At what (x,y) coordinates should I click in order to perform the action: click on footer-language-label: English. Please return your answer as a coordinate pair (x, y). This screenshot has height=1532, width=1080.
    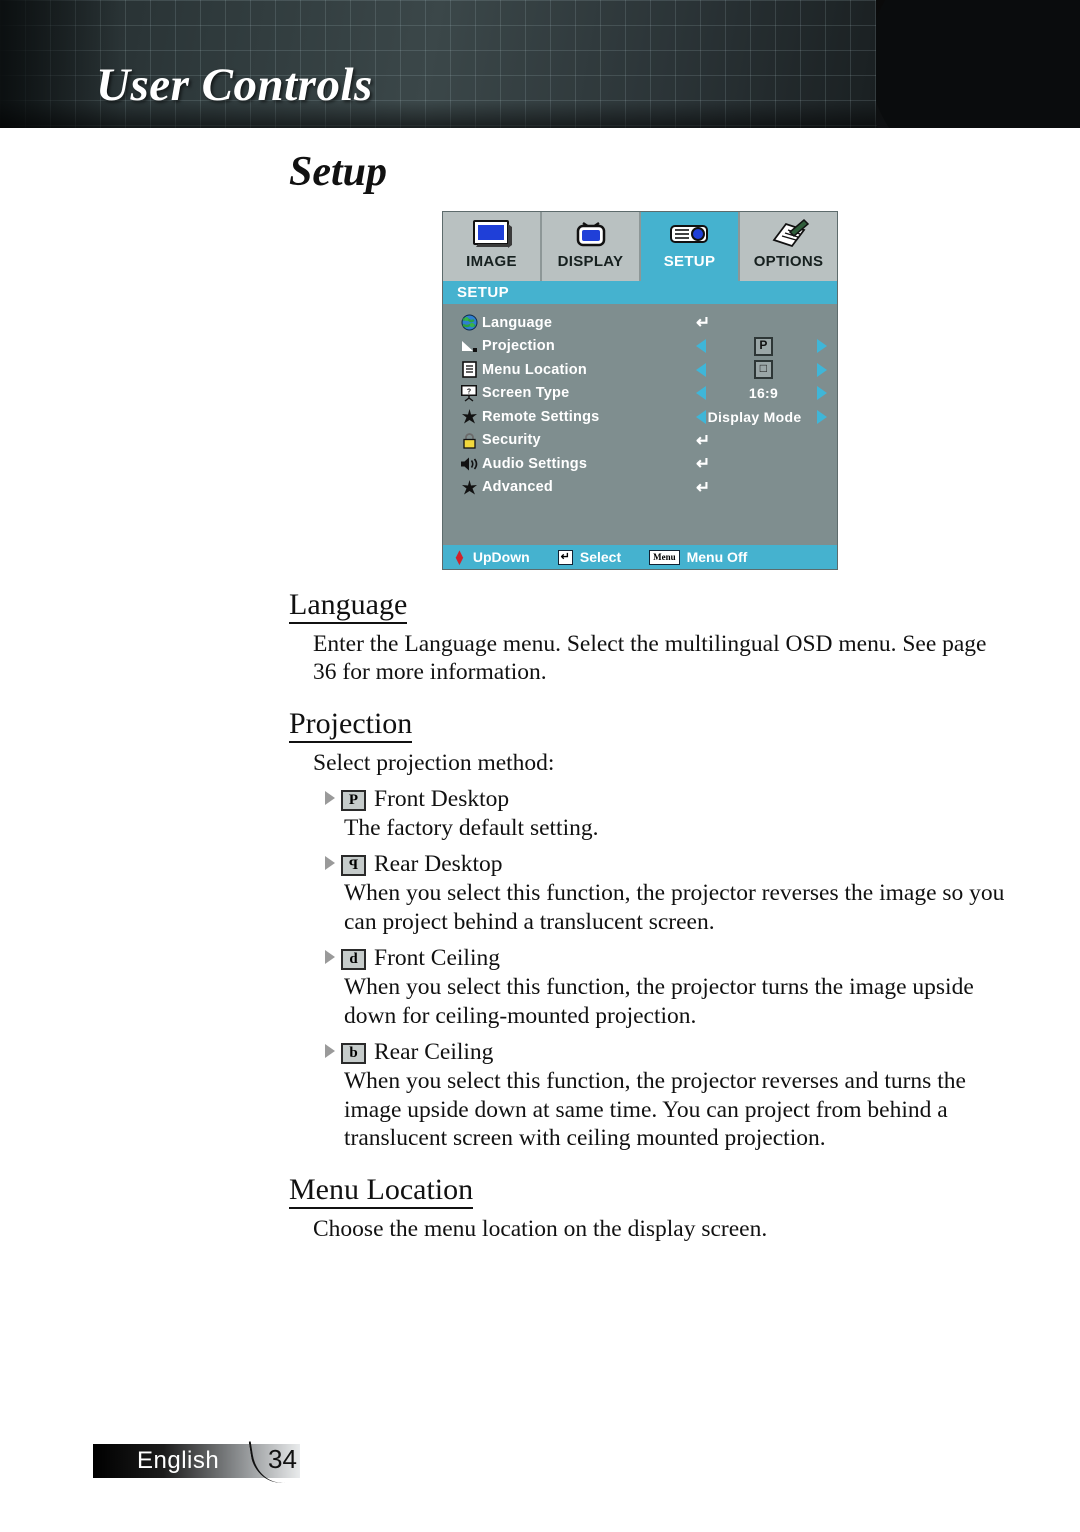
    Looking at the image, I should click on (178, 1460).